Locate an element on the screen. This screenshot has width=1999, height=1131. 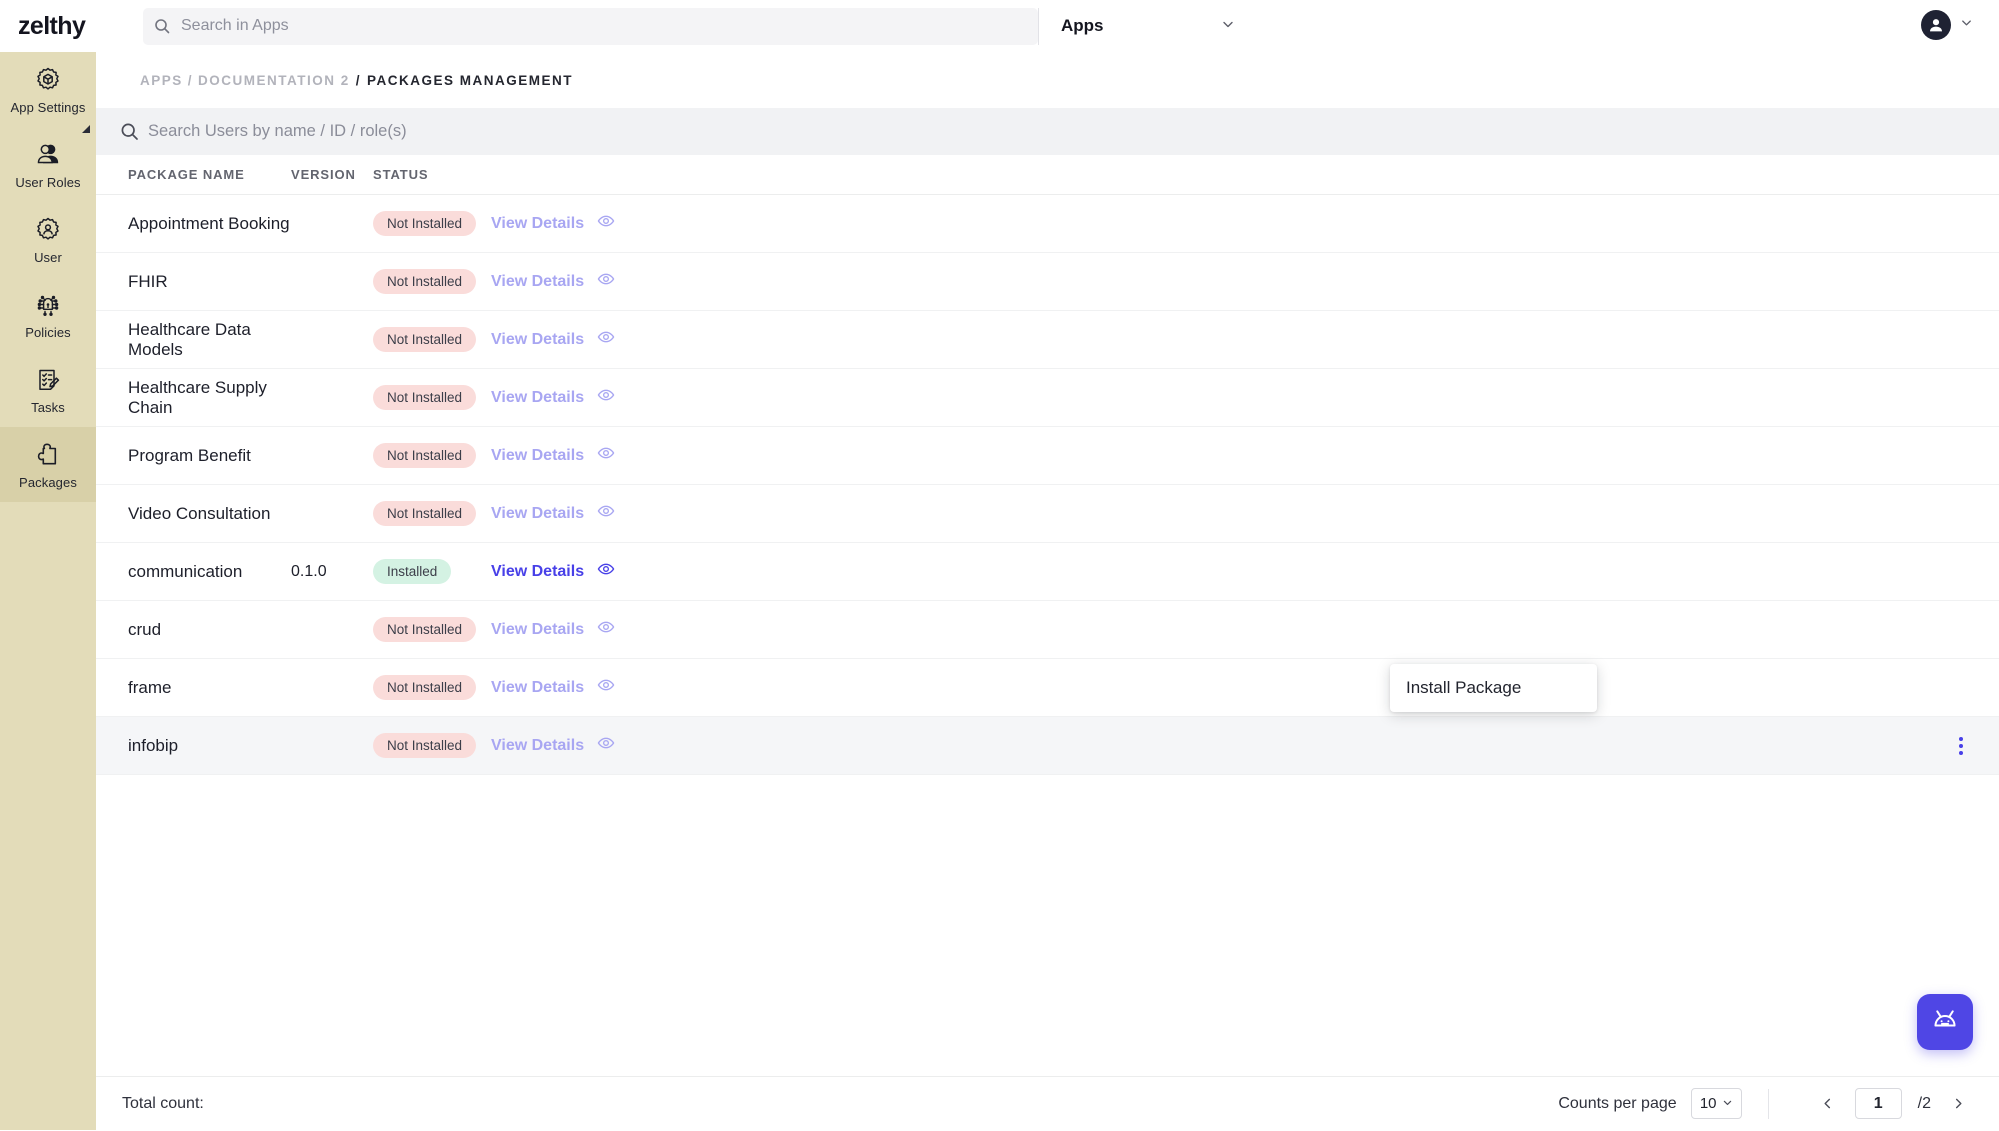
counts-per-page: Counts per page 10 is located at coordinates (1662, 1103).